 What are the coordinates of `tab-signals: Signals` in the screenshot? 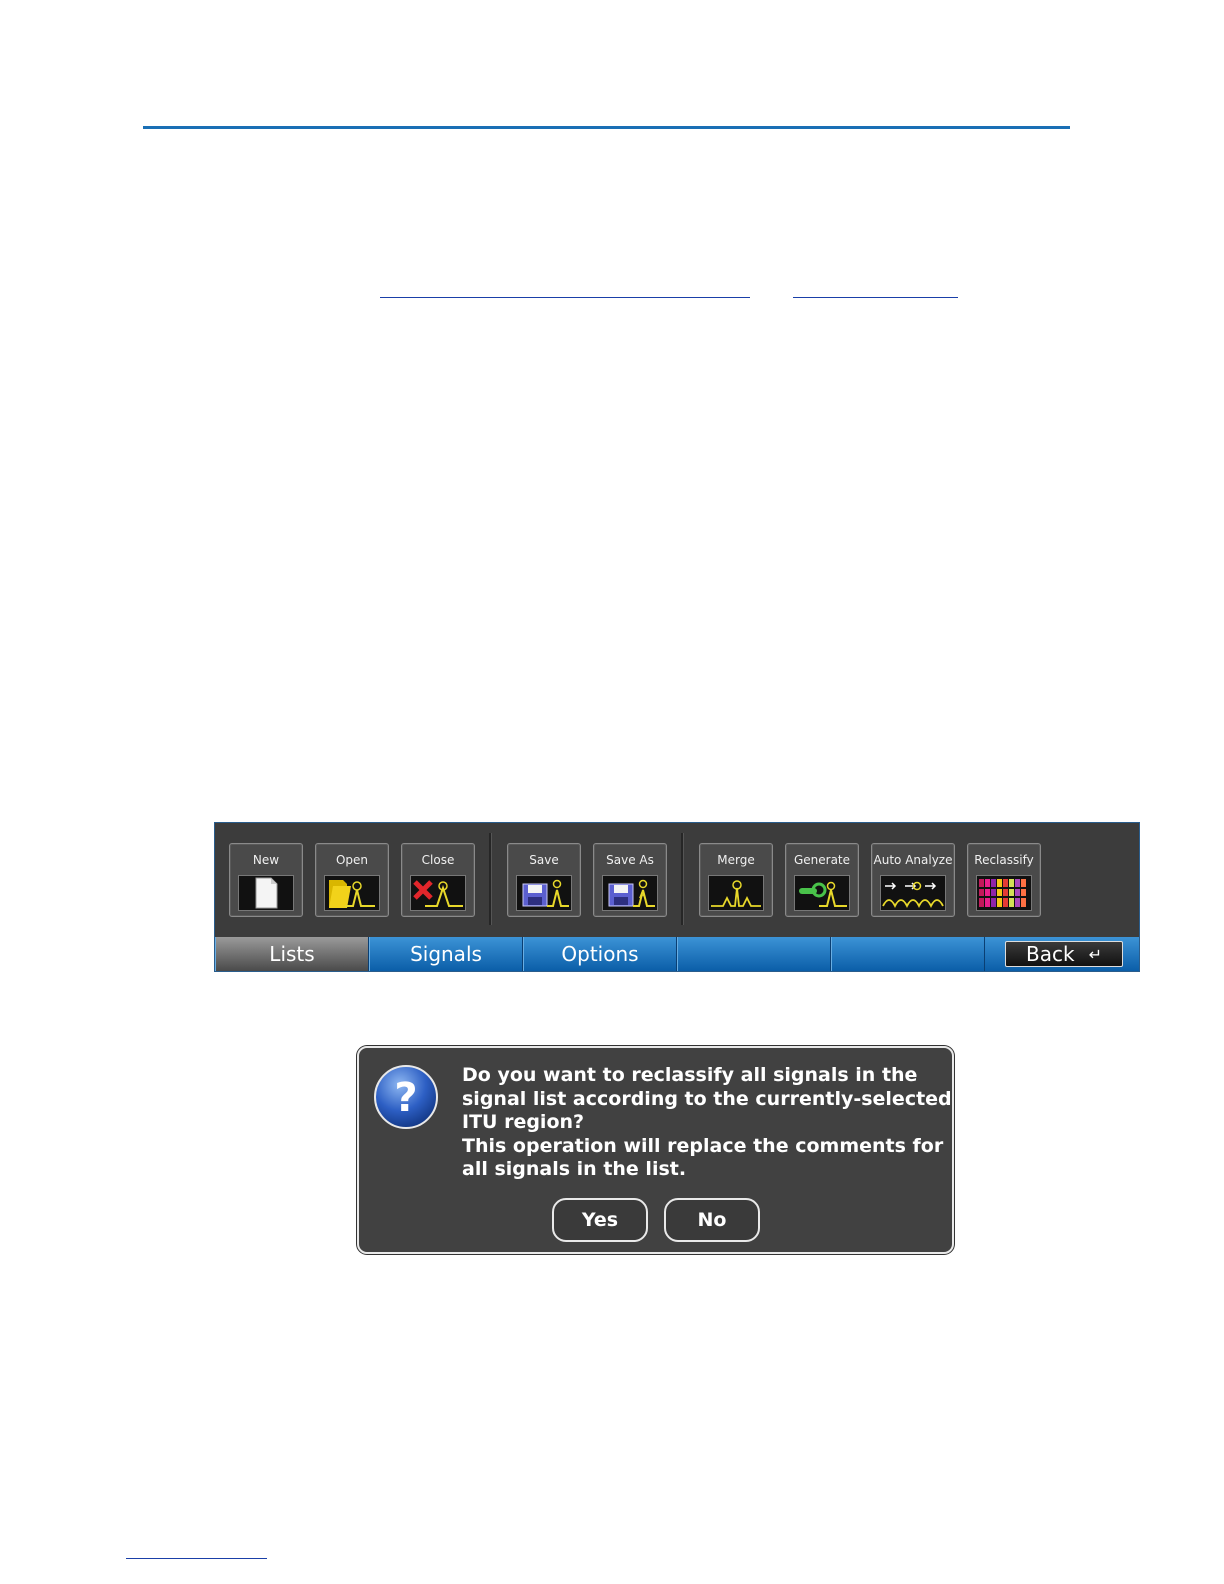 It's located at (446, 954).